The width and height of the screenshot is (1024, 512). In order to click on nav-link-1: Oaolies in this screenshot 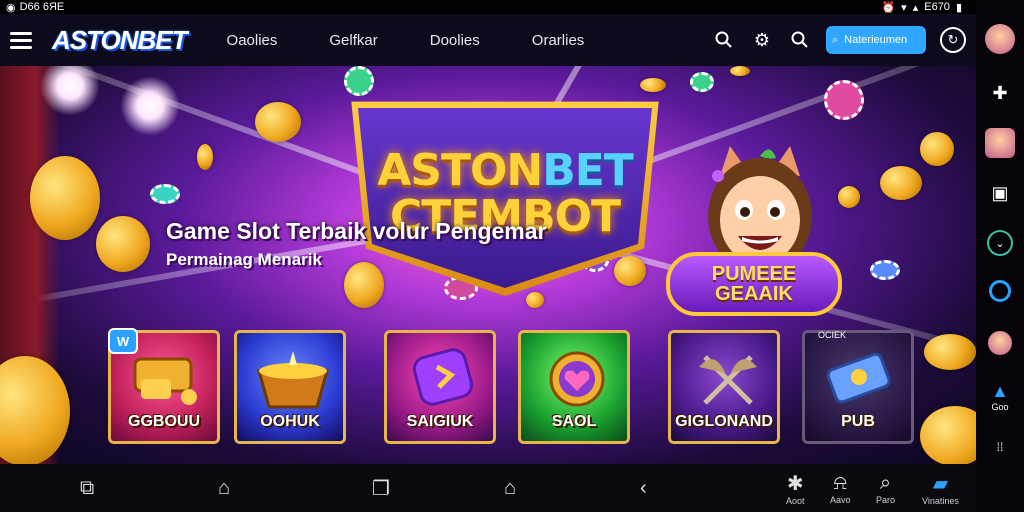, I will do `click(252, 40)`.